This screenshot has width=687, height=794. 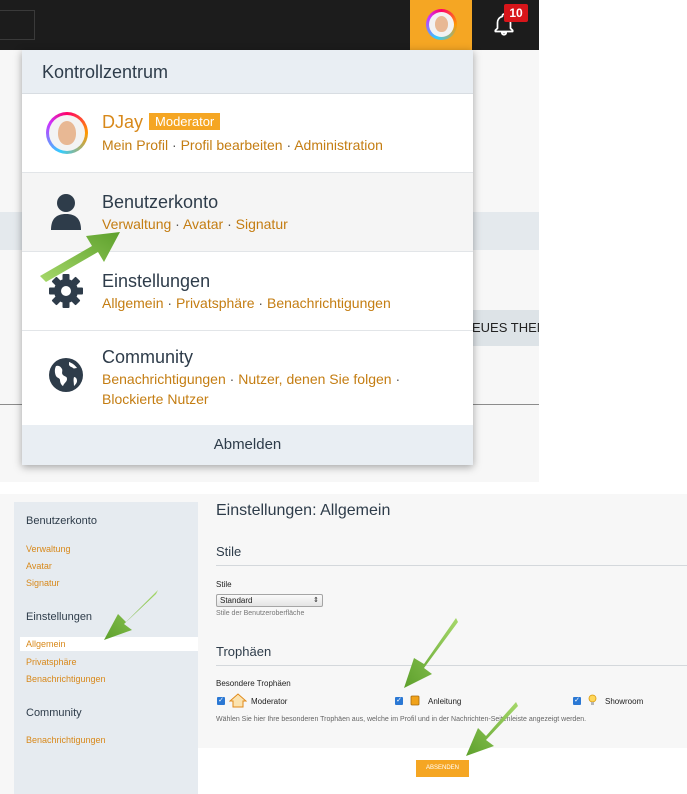 I want to click on special-trophies-label: Besondere Trophäen, so click(x=253, y=683).